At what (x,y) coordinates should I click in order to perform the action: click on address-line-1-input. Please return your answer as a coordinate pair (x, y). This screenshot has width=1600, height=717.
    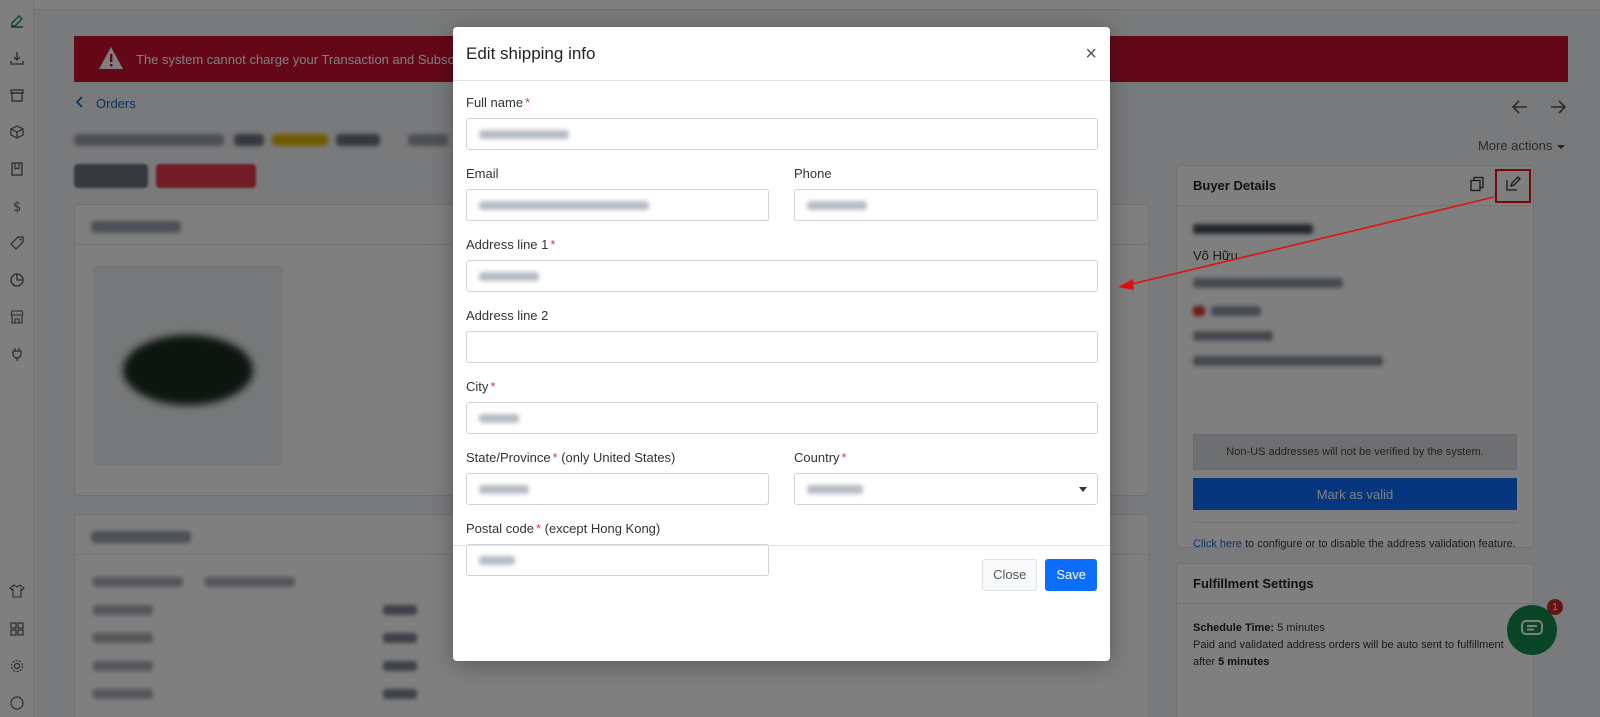
    Looking at the image, I should click on (782, 276).